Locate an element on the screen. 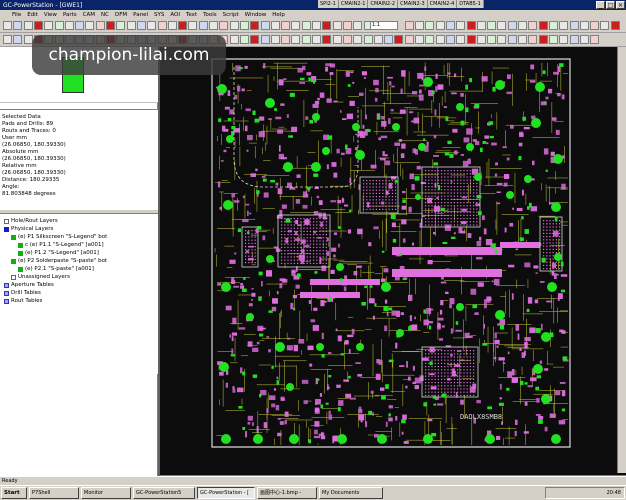  menu-file: File is located at coordinates (13, 15).